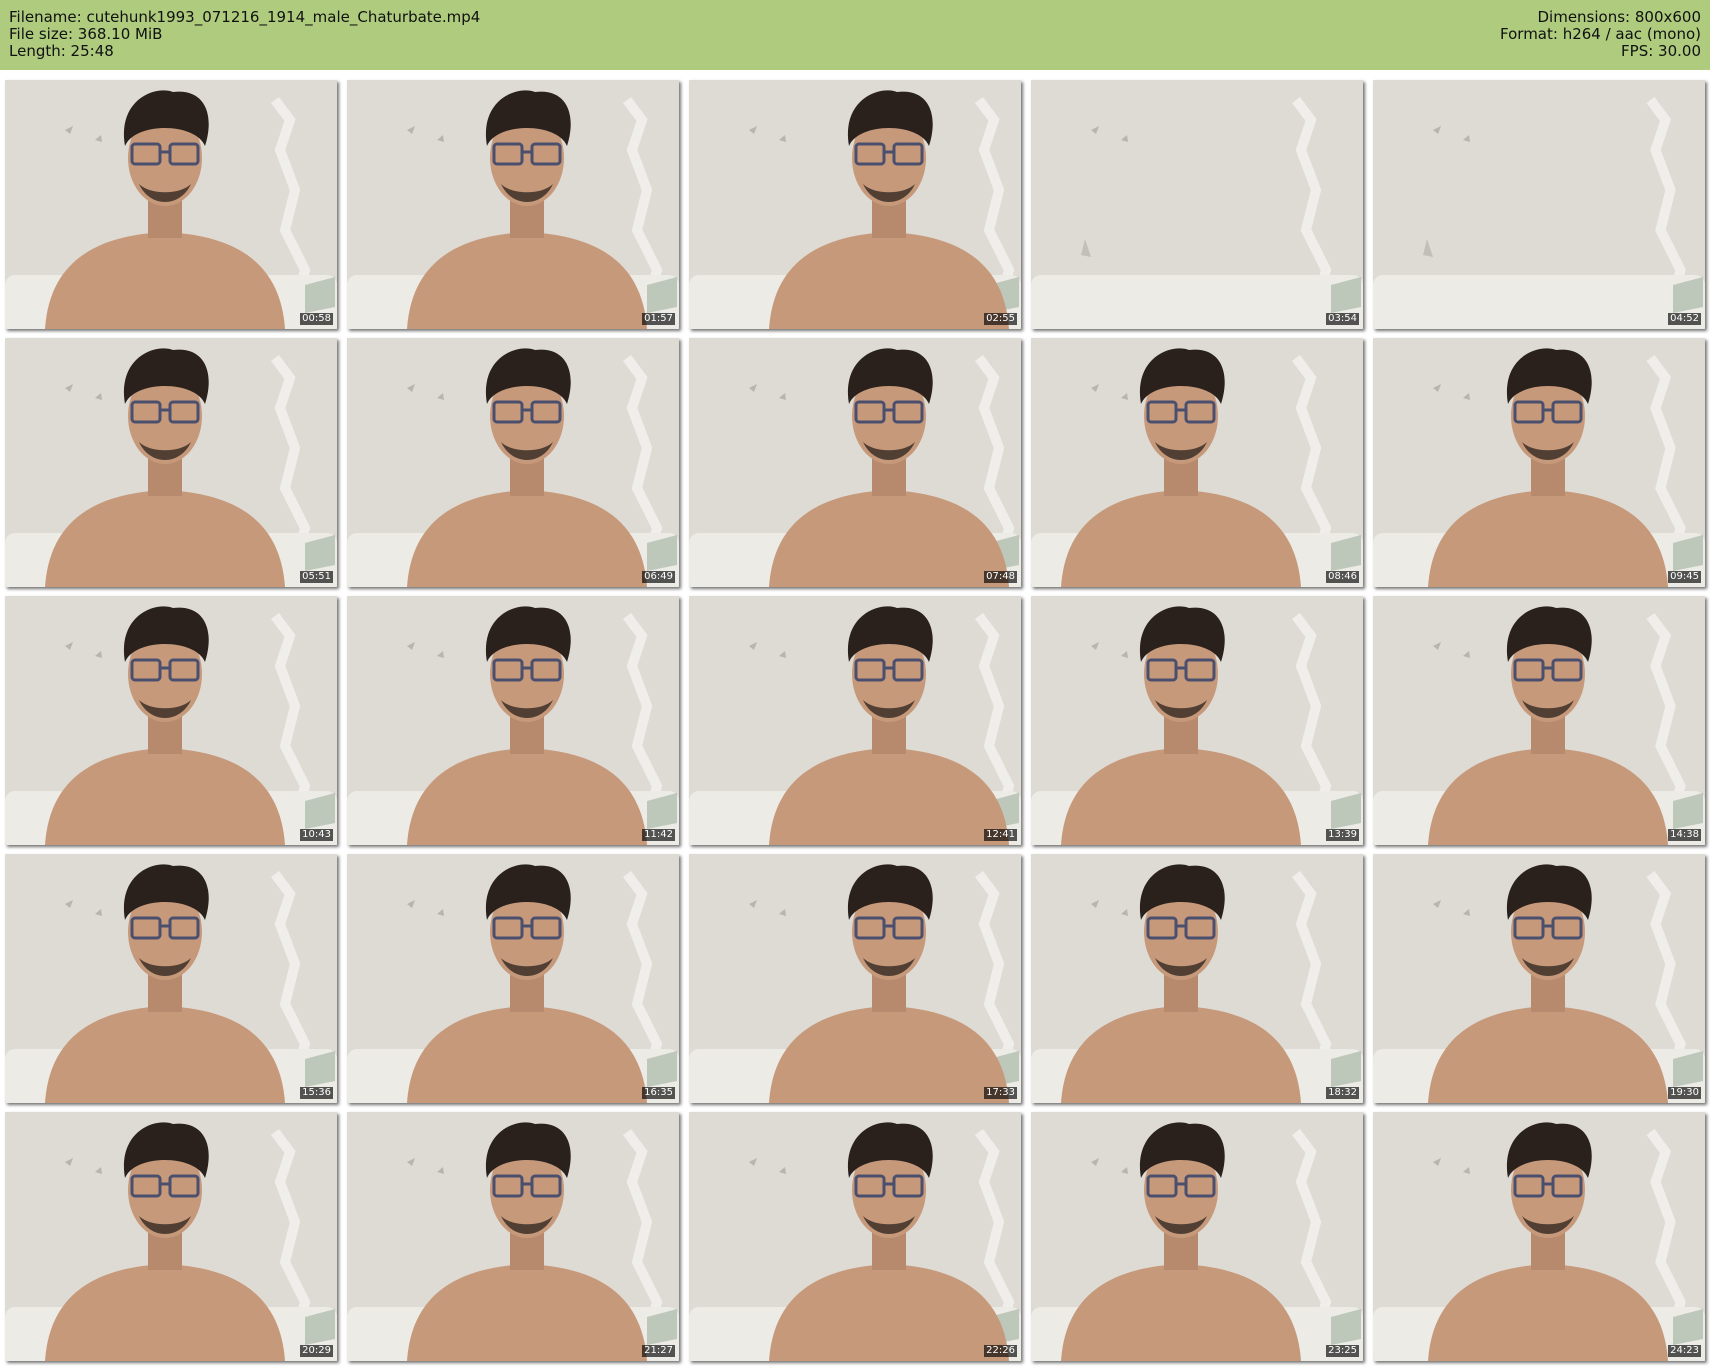 The height and width of the screenshot is (1370, 1710). I want to click on video-thumbnail: 15:36, so click(171, 978).